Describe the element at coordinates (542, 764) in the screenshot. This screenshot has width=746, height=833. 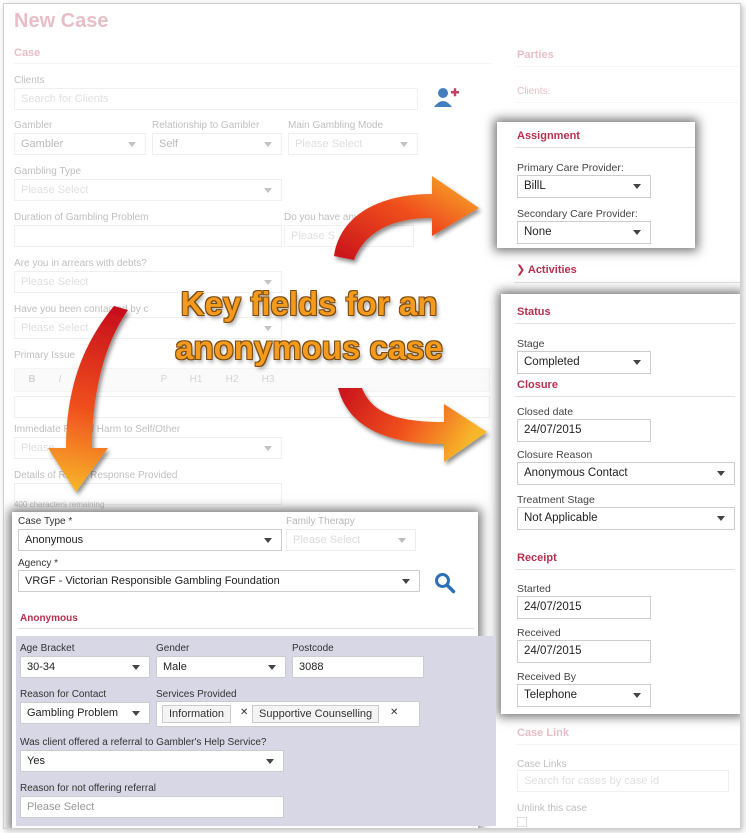
I see `case-links-label: Case Links` at that location.